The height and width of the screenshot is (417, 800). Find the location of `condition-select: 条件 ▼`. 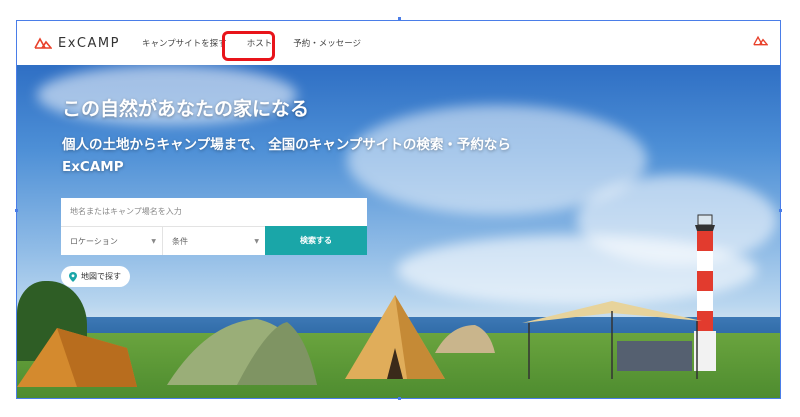

condition-select: 条件 ▼ is located at coordinates (214, 240).